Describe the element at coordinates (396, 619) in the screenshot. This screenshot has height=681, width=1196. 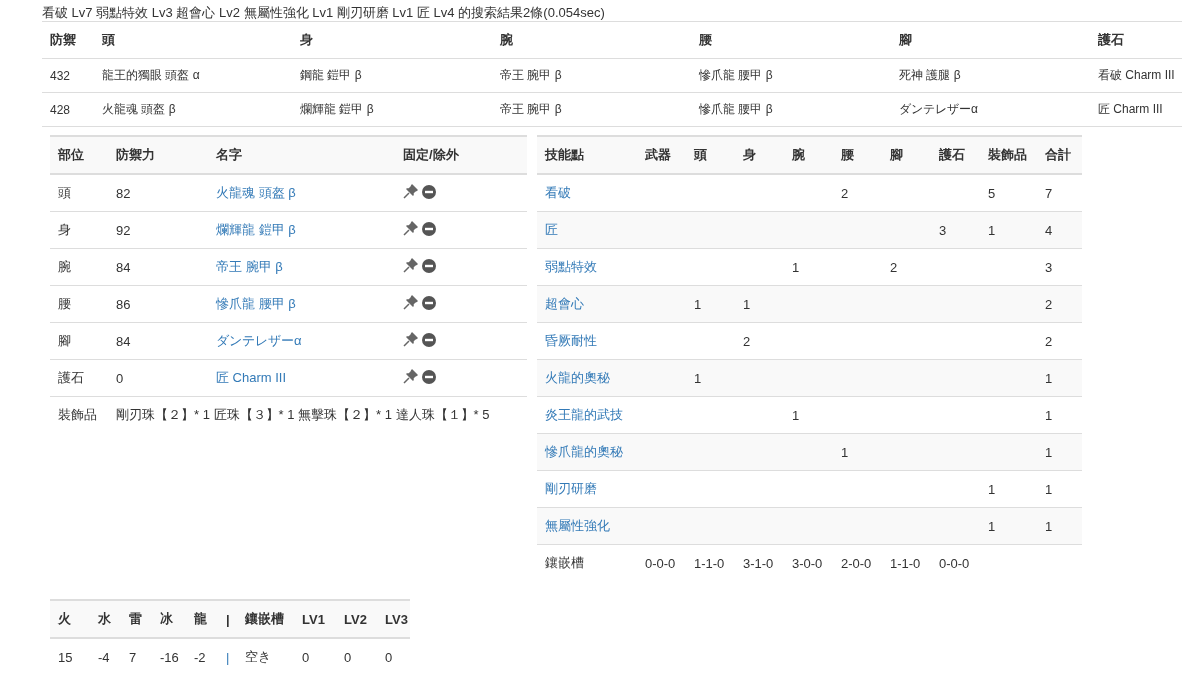
I see `column-header: LV3` at that location.